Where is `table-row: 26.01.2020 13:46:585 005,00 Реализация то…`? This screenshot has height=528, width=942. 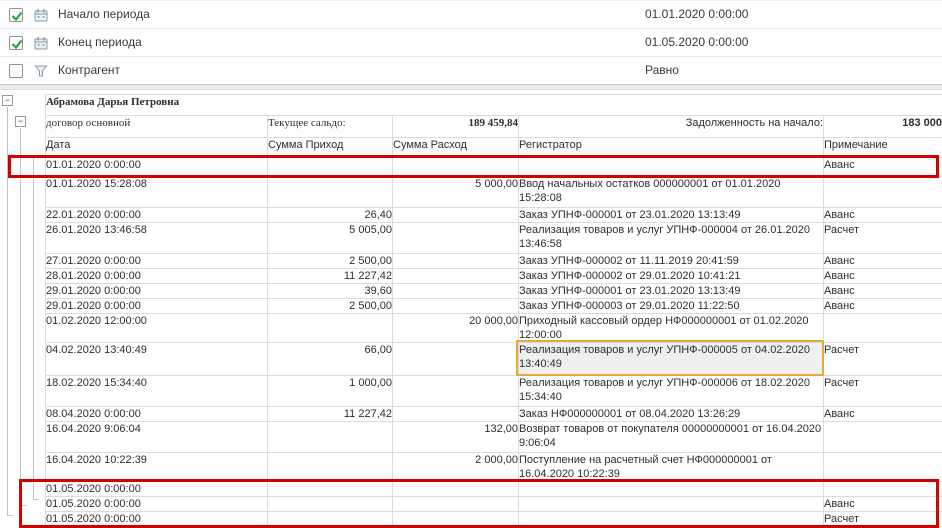 table-row: 26.01.2020 13:46:585 005,00 Реализация то… is located at coordinates (494, 238).